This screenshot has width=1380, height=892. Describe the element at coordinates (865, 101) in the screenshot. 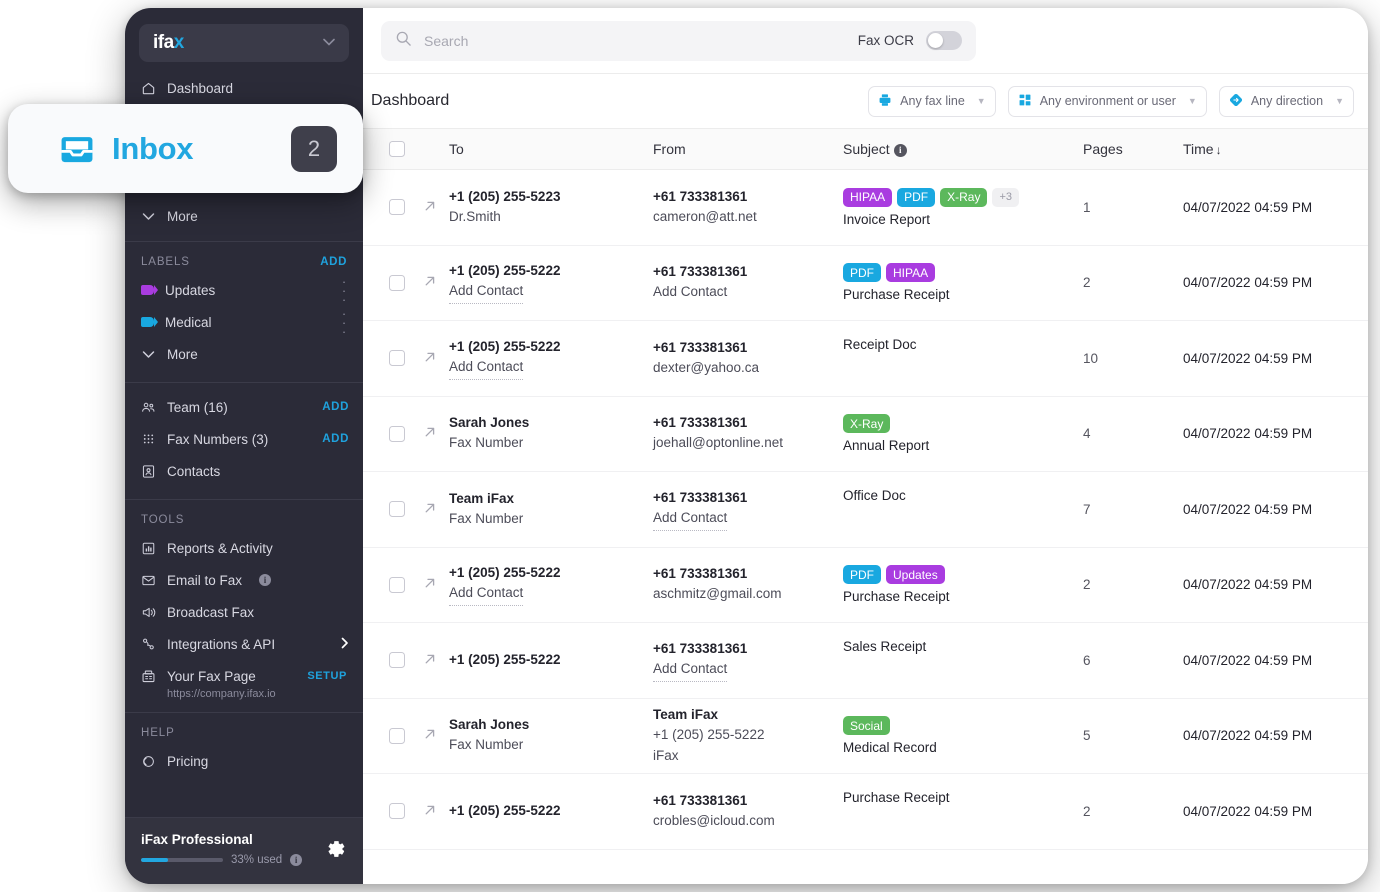

I see `dashboard-header: Dashboard Any fax line ▼ Any environment` at that location.